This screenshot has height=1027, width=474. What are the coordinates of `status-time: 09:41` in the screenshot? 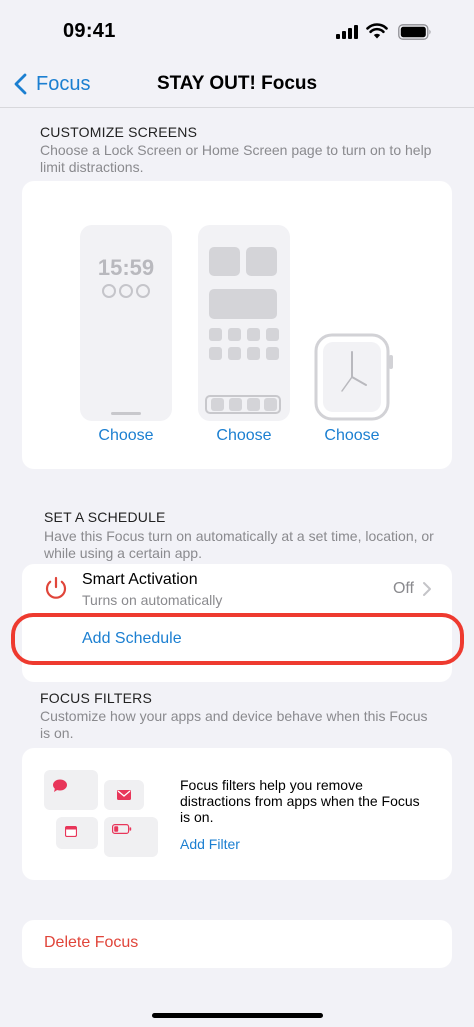 It's located at (89, 31).